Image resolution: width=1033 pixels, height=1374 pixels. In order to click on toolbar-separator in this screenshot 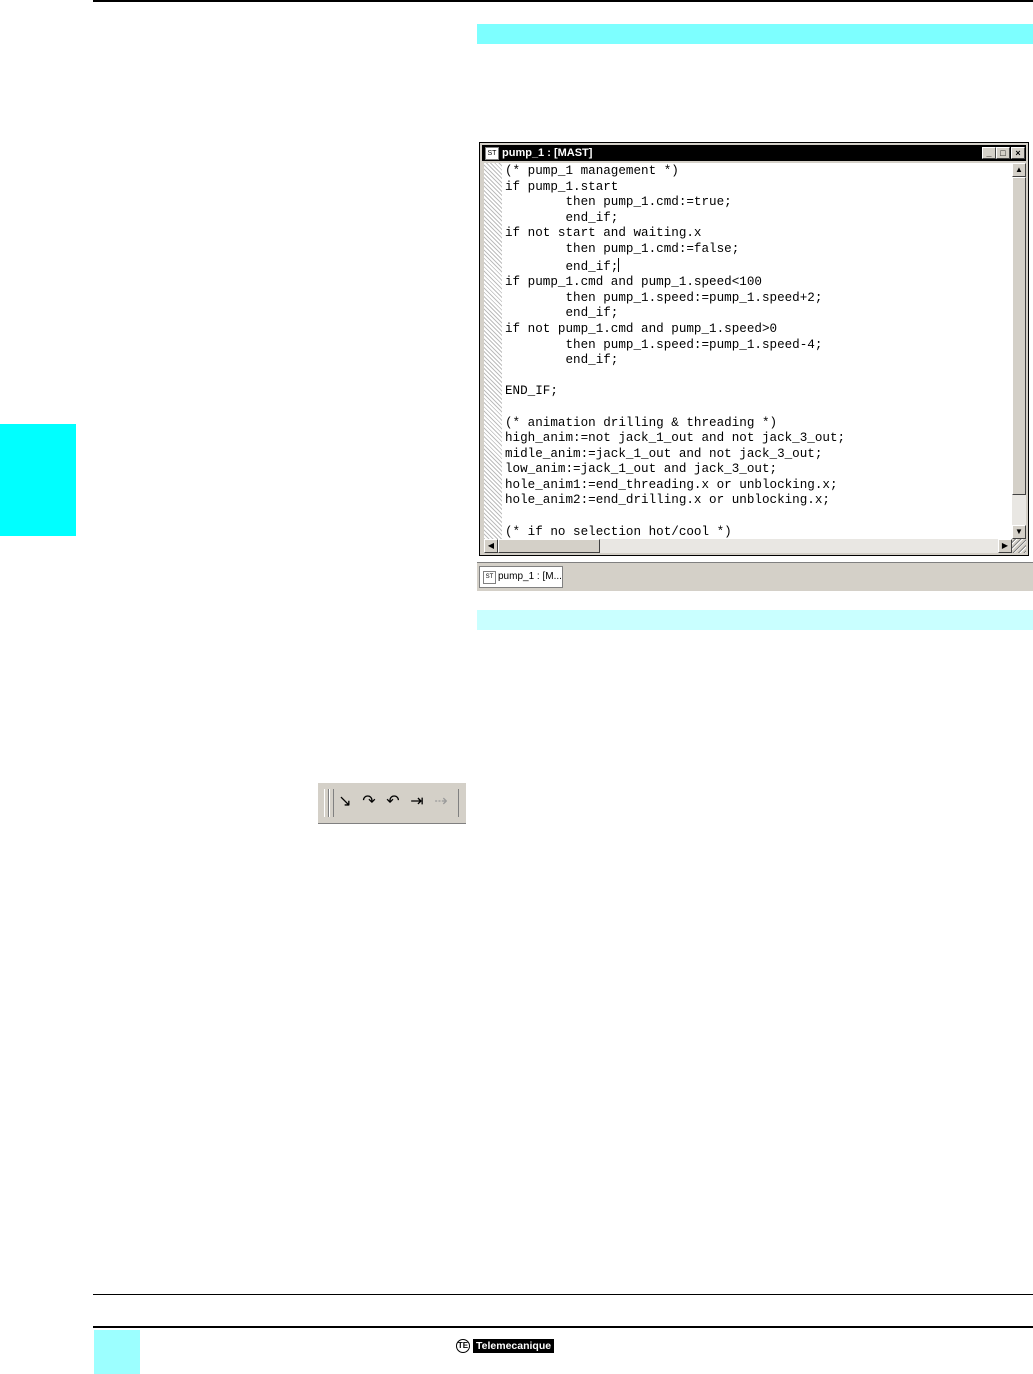, I will do `click(458, 803)`.